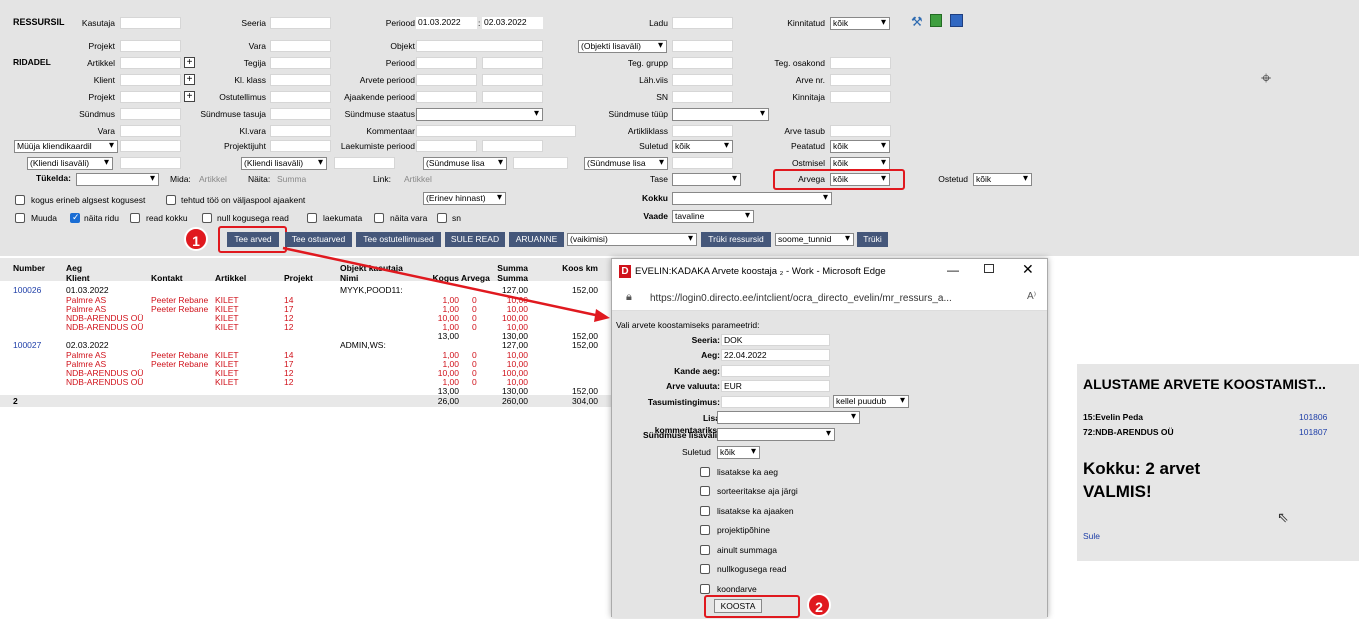 The width and height of the screenshot is (1359, 619). What do you see at coordinates (602, 315) in the screenshot?
I see `arrow-head` at bounding box center [602, 315].